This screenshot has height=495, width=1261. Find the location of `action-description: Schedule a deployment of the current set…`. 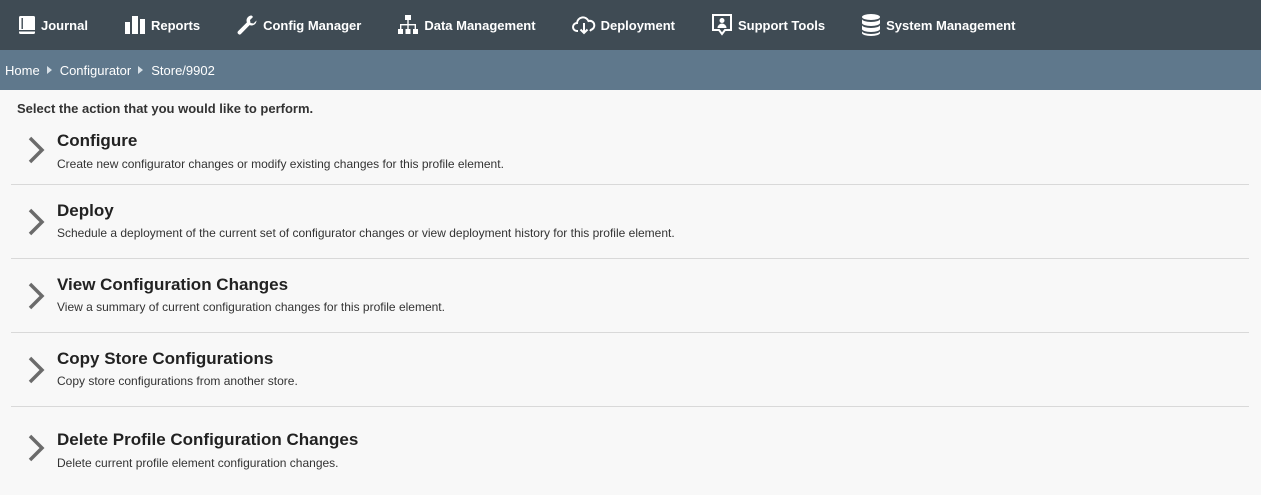

action-description: Schedule a deployment of the current set… is located at coordinates (366, 233).